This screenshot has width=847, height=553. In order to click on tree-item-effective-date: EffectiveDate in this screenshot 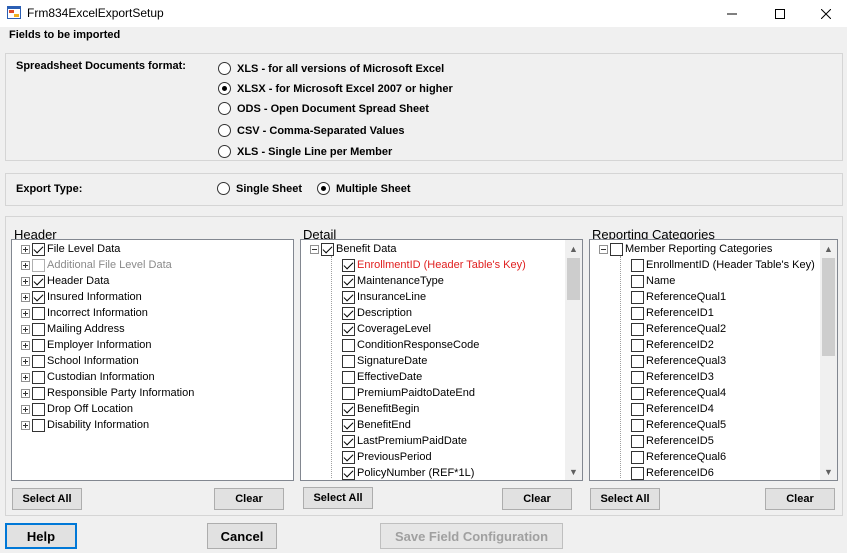, I will do `click(382, 377)`.